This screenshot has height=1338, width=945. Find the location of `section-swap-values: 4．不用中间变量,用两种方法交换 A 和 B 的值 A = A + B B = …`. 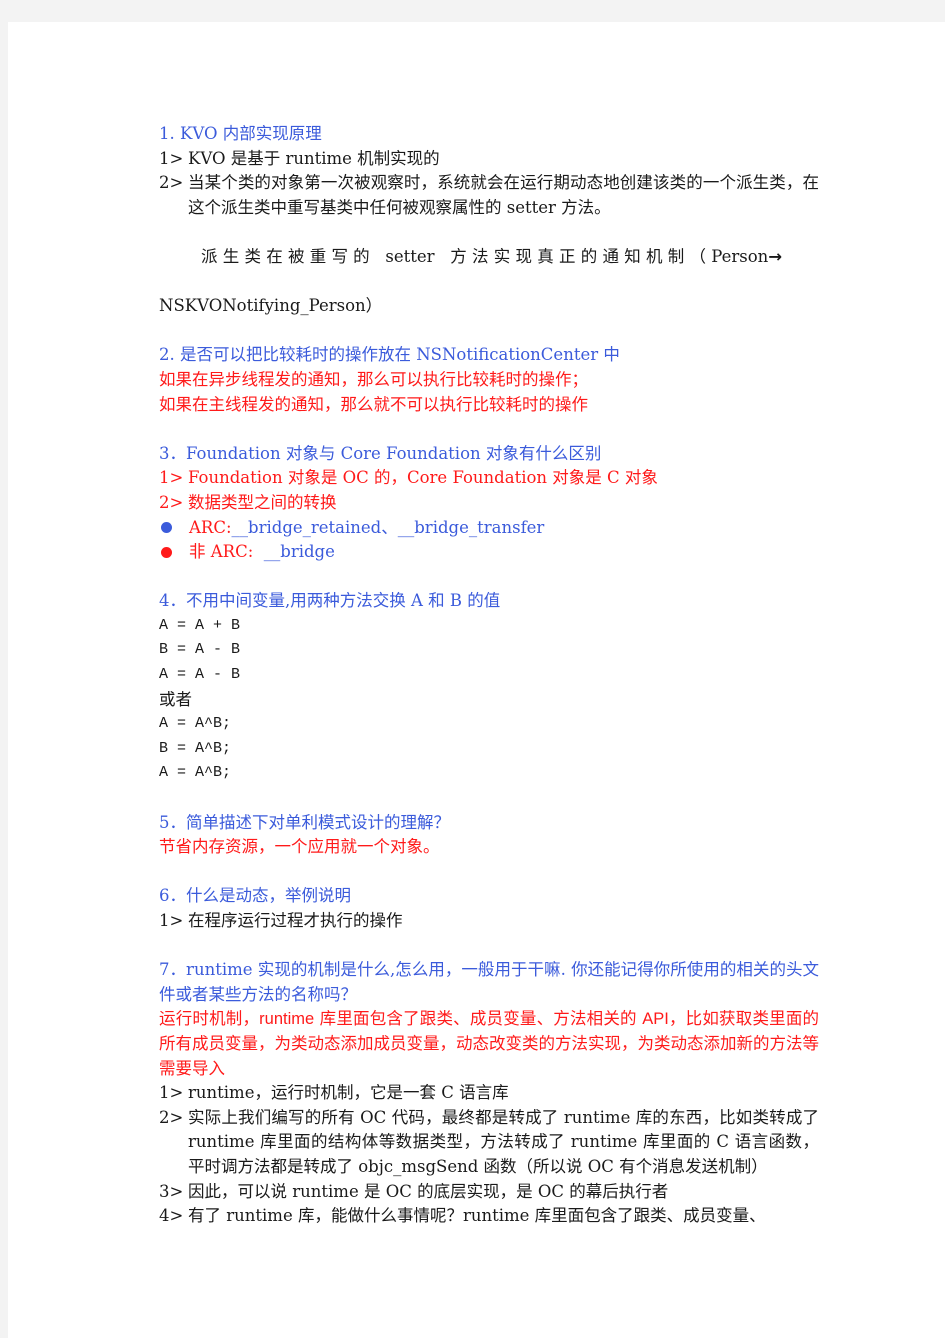

section-swap-values: 4．不用中间变量,用两种方法交换 A 和 B 的值 A = A + B B = … is located at coordinates (489, 687).